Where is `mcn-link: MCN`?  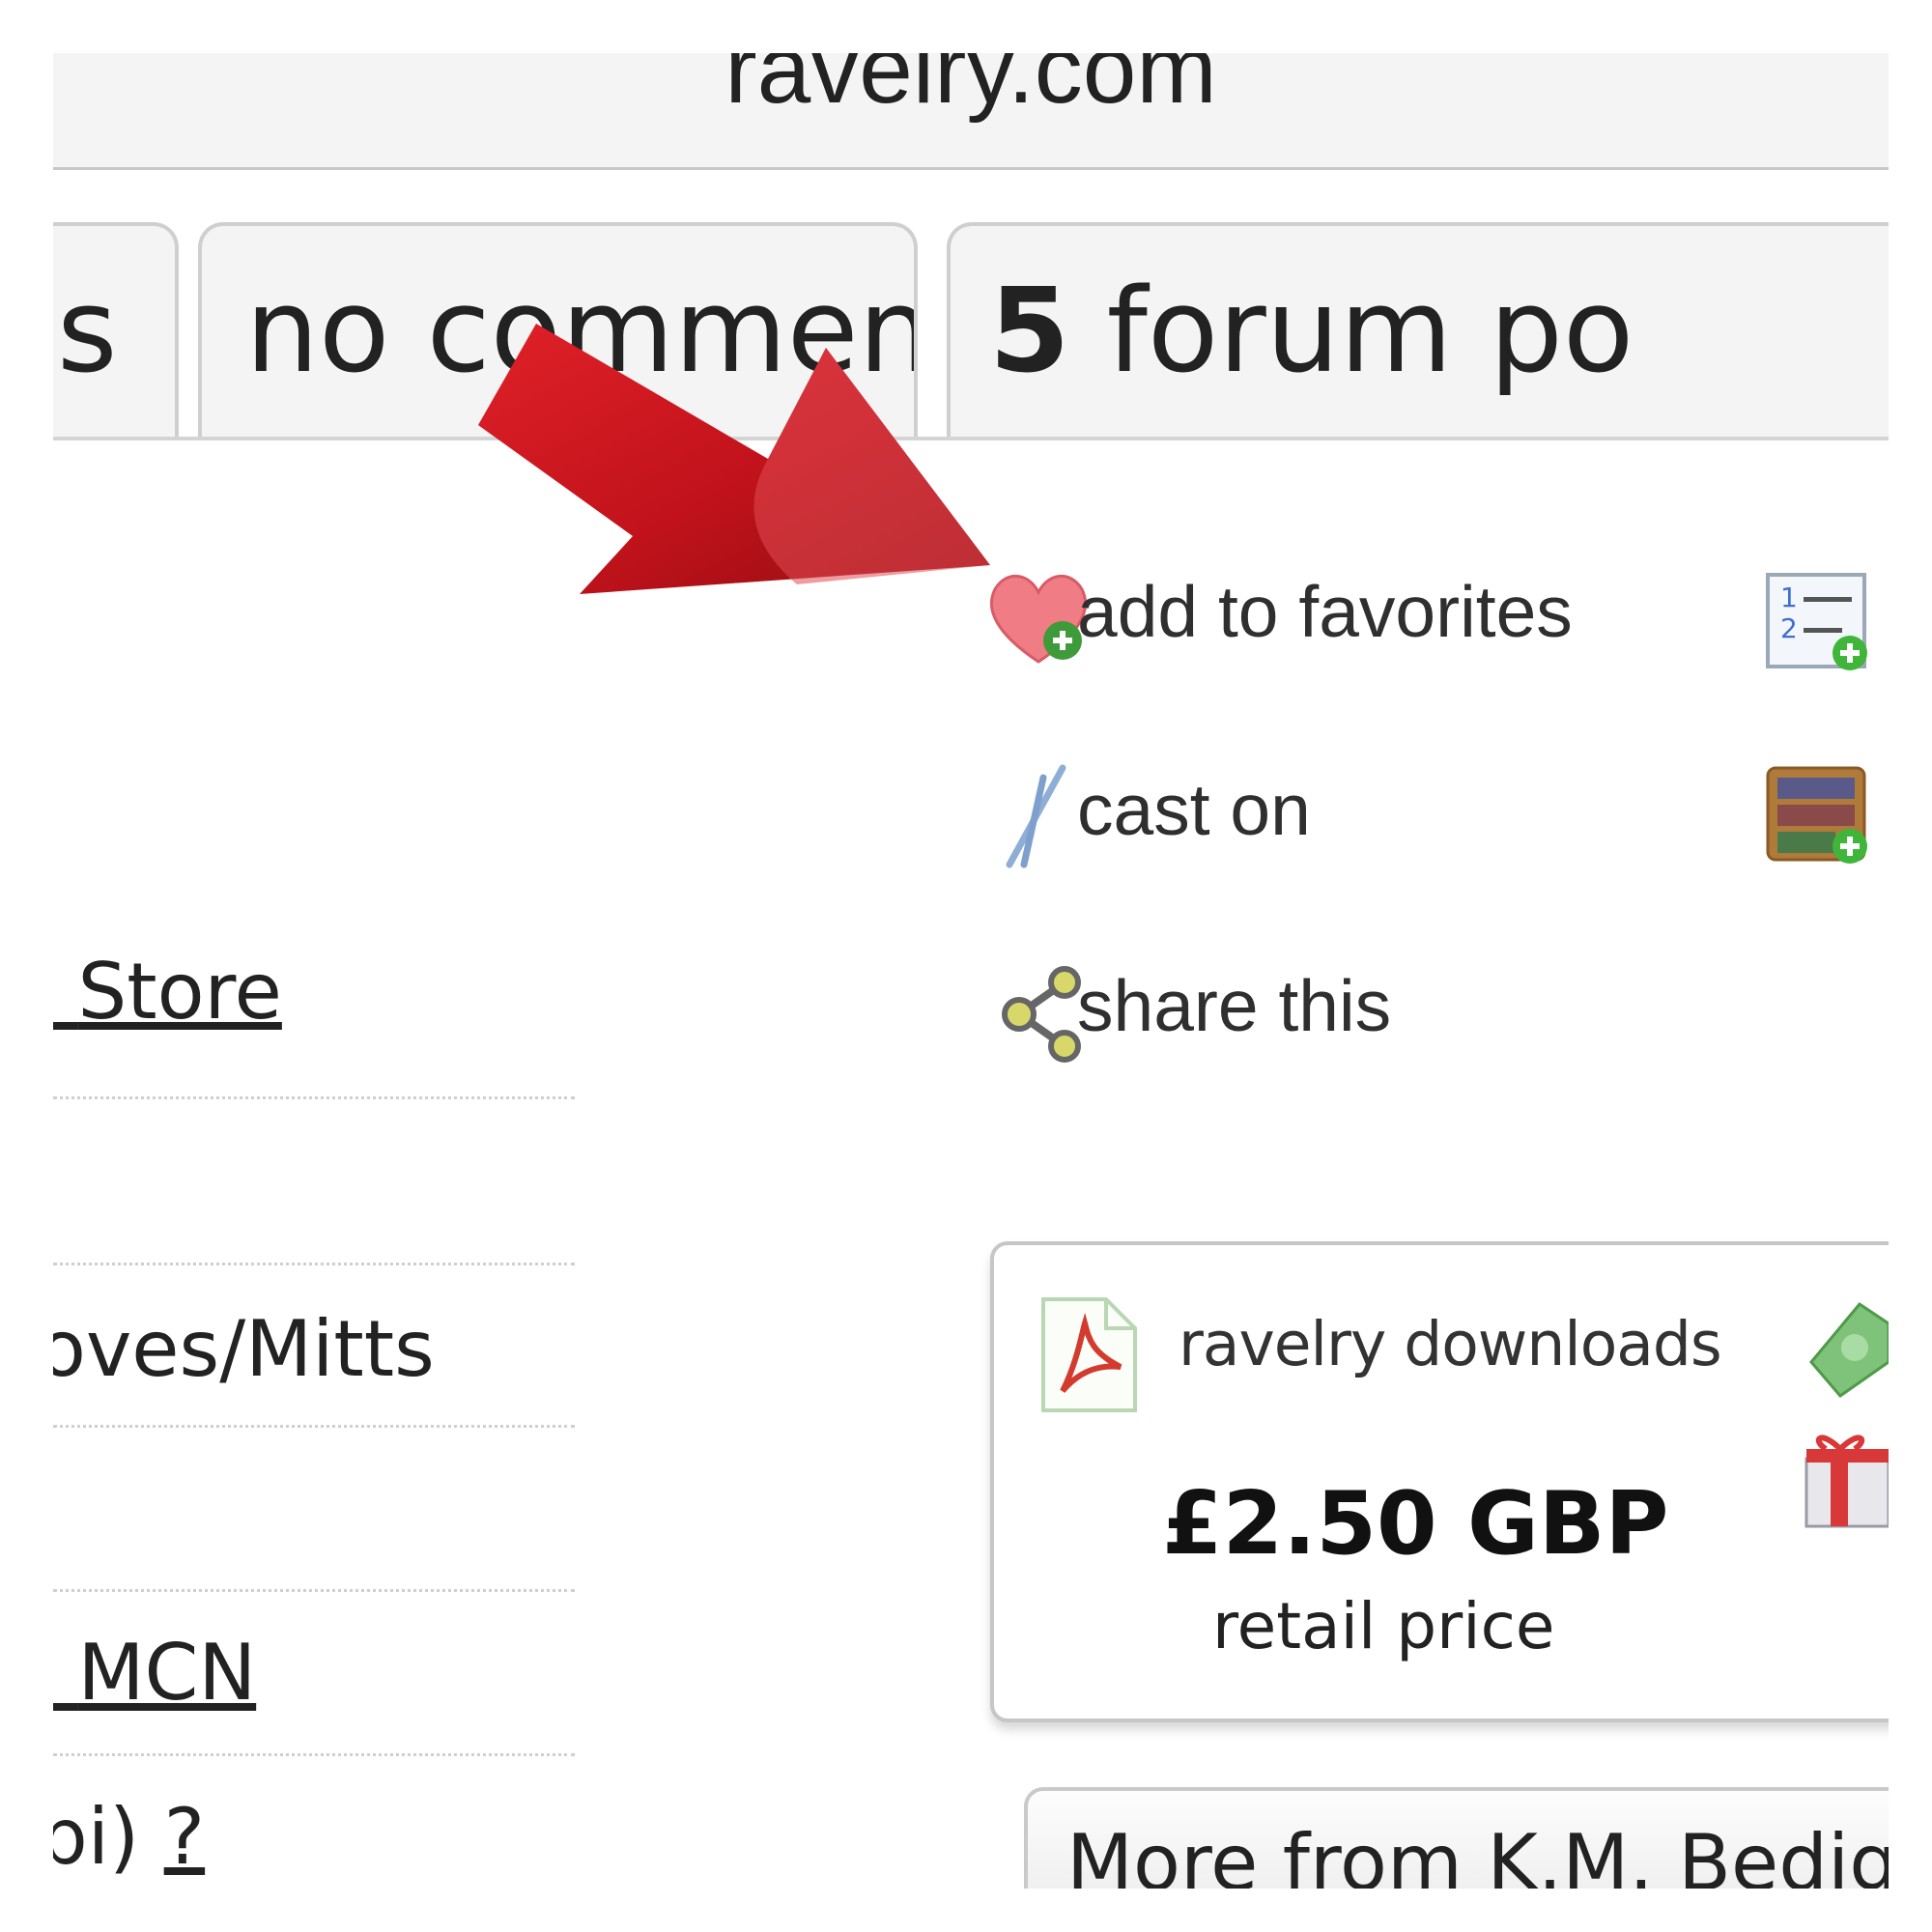
mcn-link: MCN is located at coordinates (154, 1673).